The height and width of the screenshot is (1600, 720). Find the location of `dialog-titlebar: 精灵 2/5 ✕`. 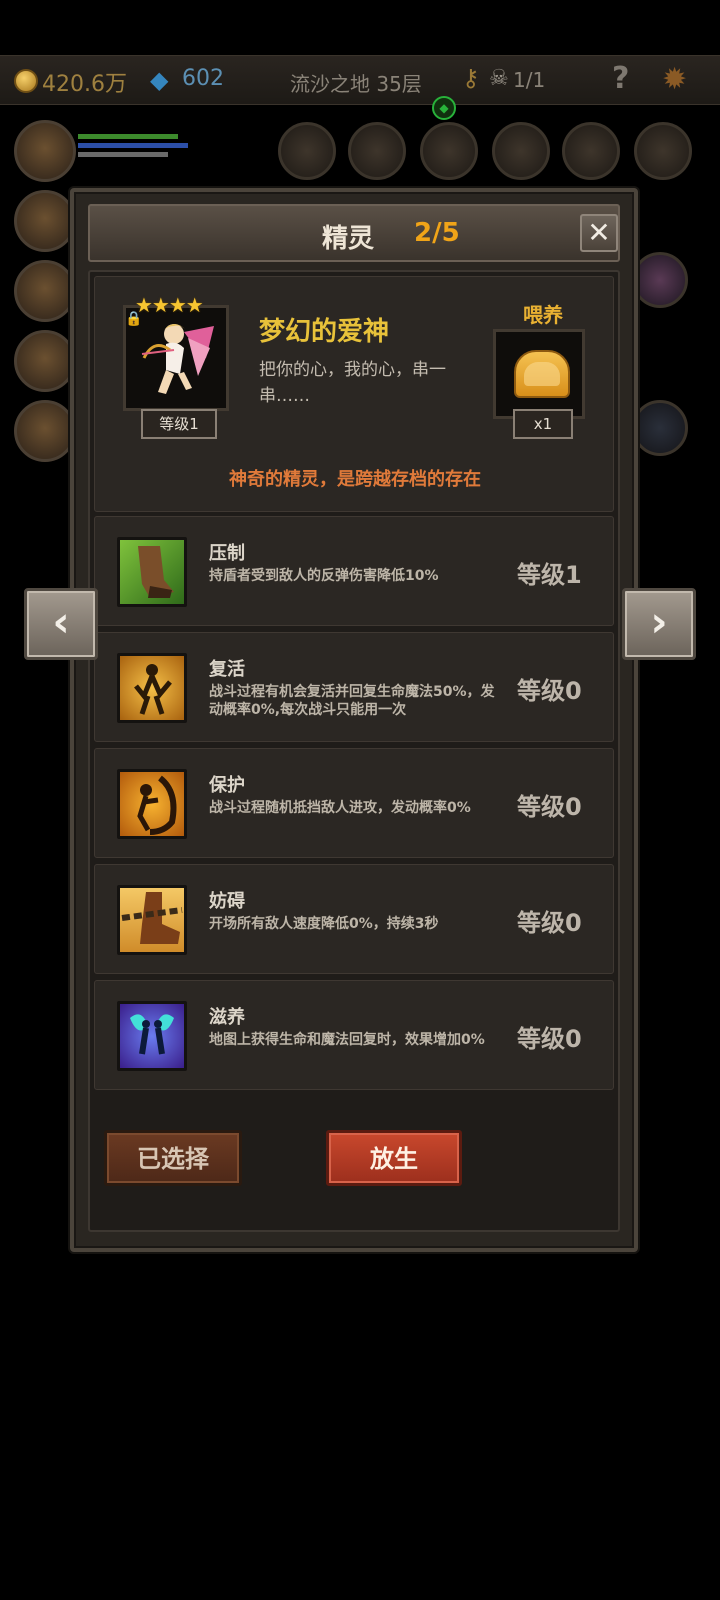

dialog-titlebar: 精灵 2/5 ✕ is located at coordinates (354, 233).